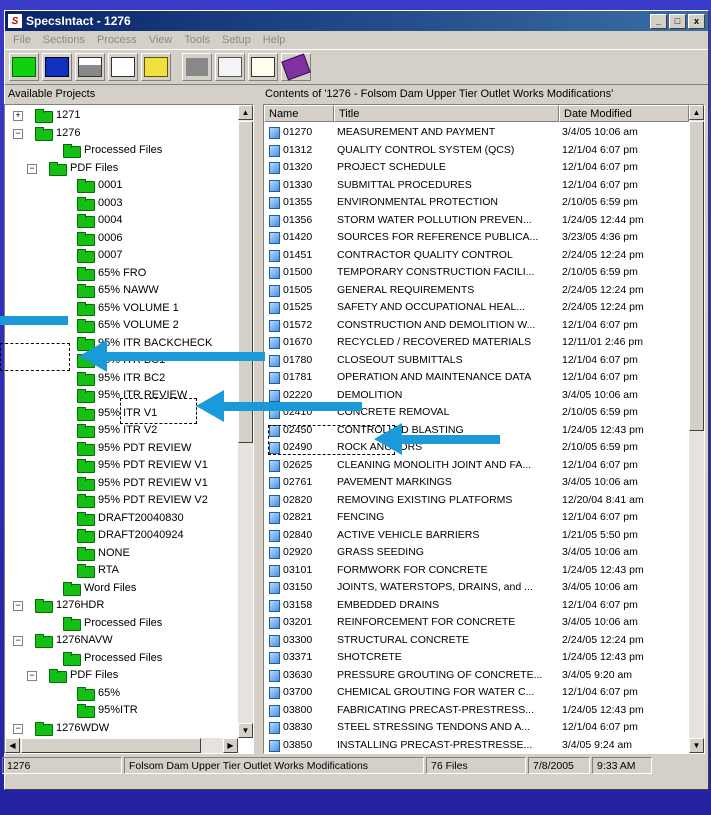  Describe the element at coordinates (121, 449) in the screenshot. I see `tree-node: 95% PDT REVIEW` at that location.